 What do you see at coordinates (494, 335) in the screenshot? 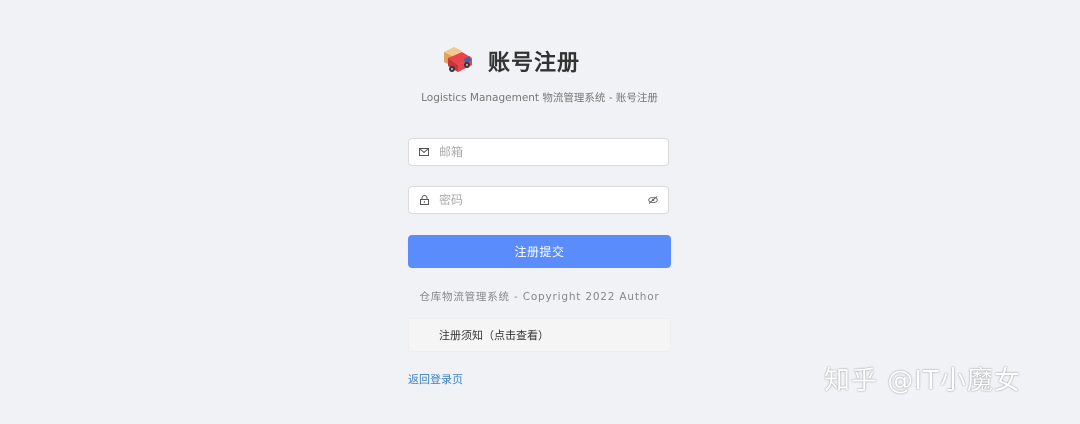
I see `registration-notice-label: 注册须知（点击查看）` at bounding box center [494, 335].